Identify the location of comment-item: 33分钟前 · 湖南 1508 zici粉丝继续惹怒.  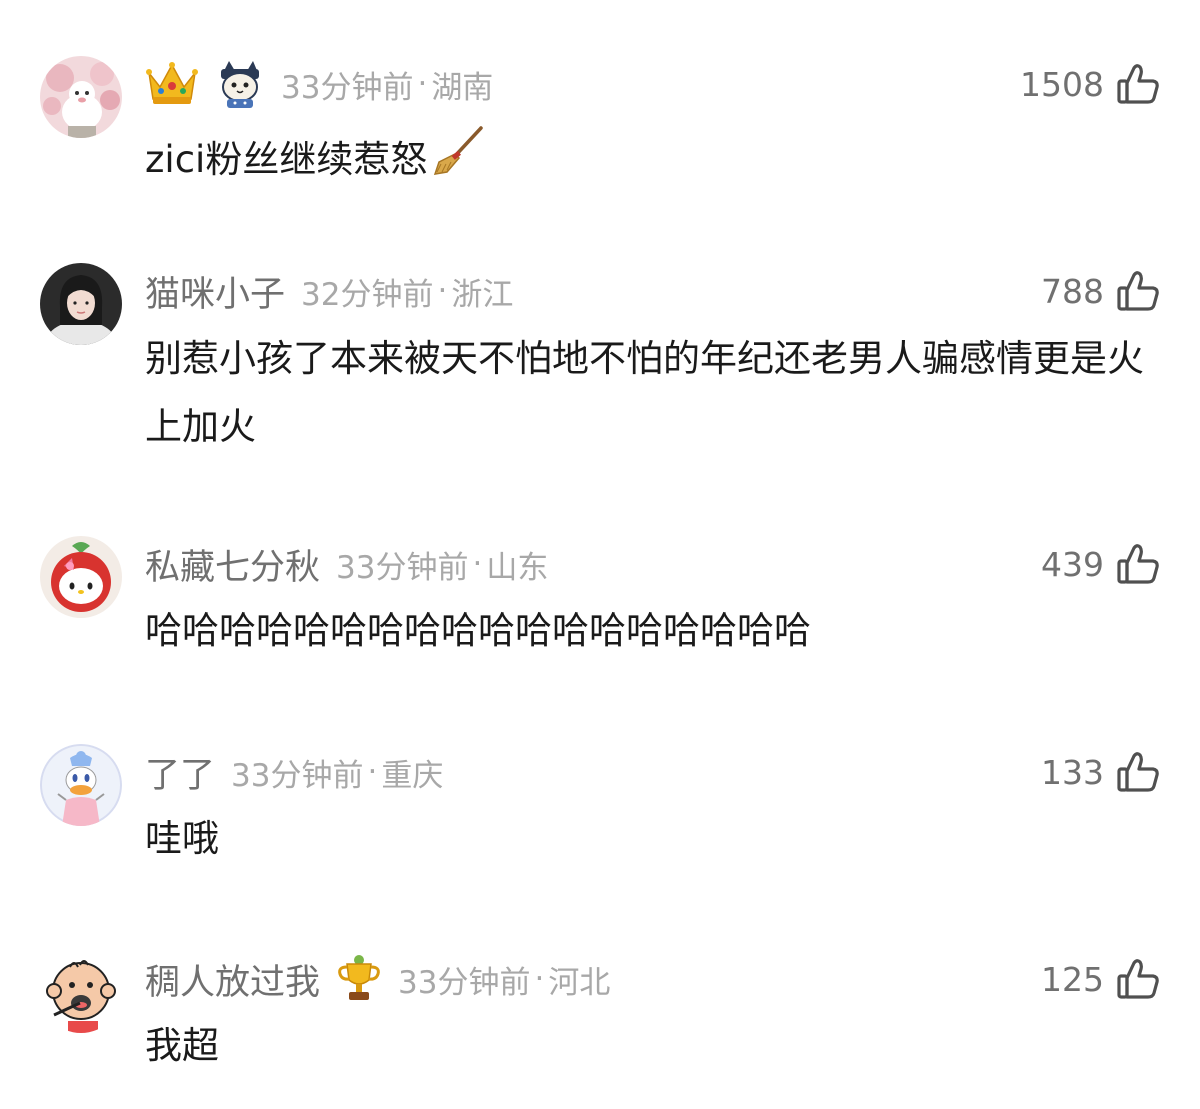
(600, 121).